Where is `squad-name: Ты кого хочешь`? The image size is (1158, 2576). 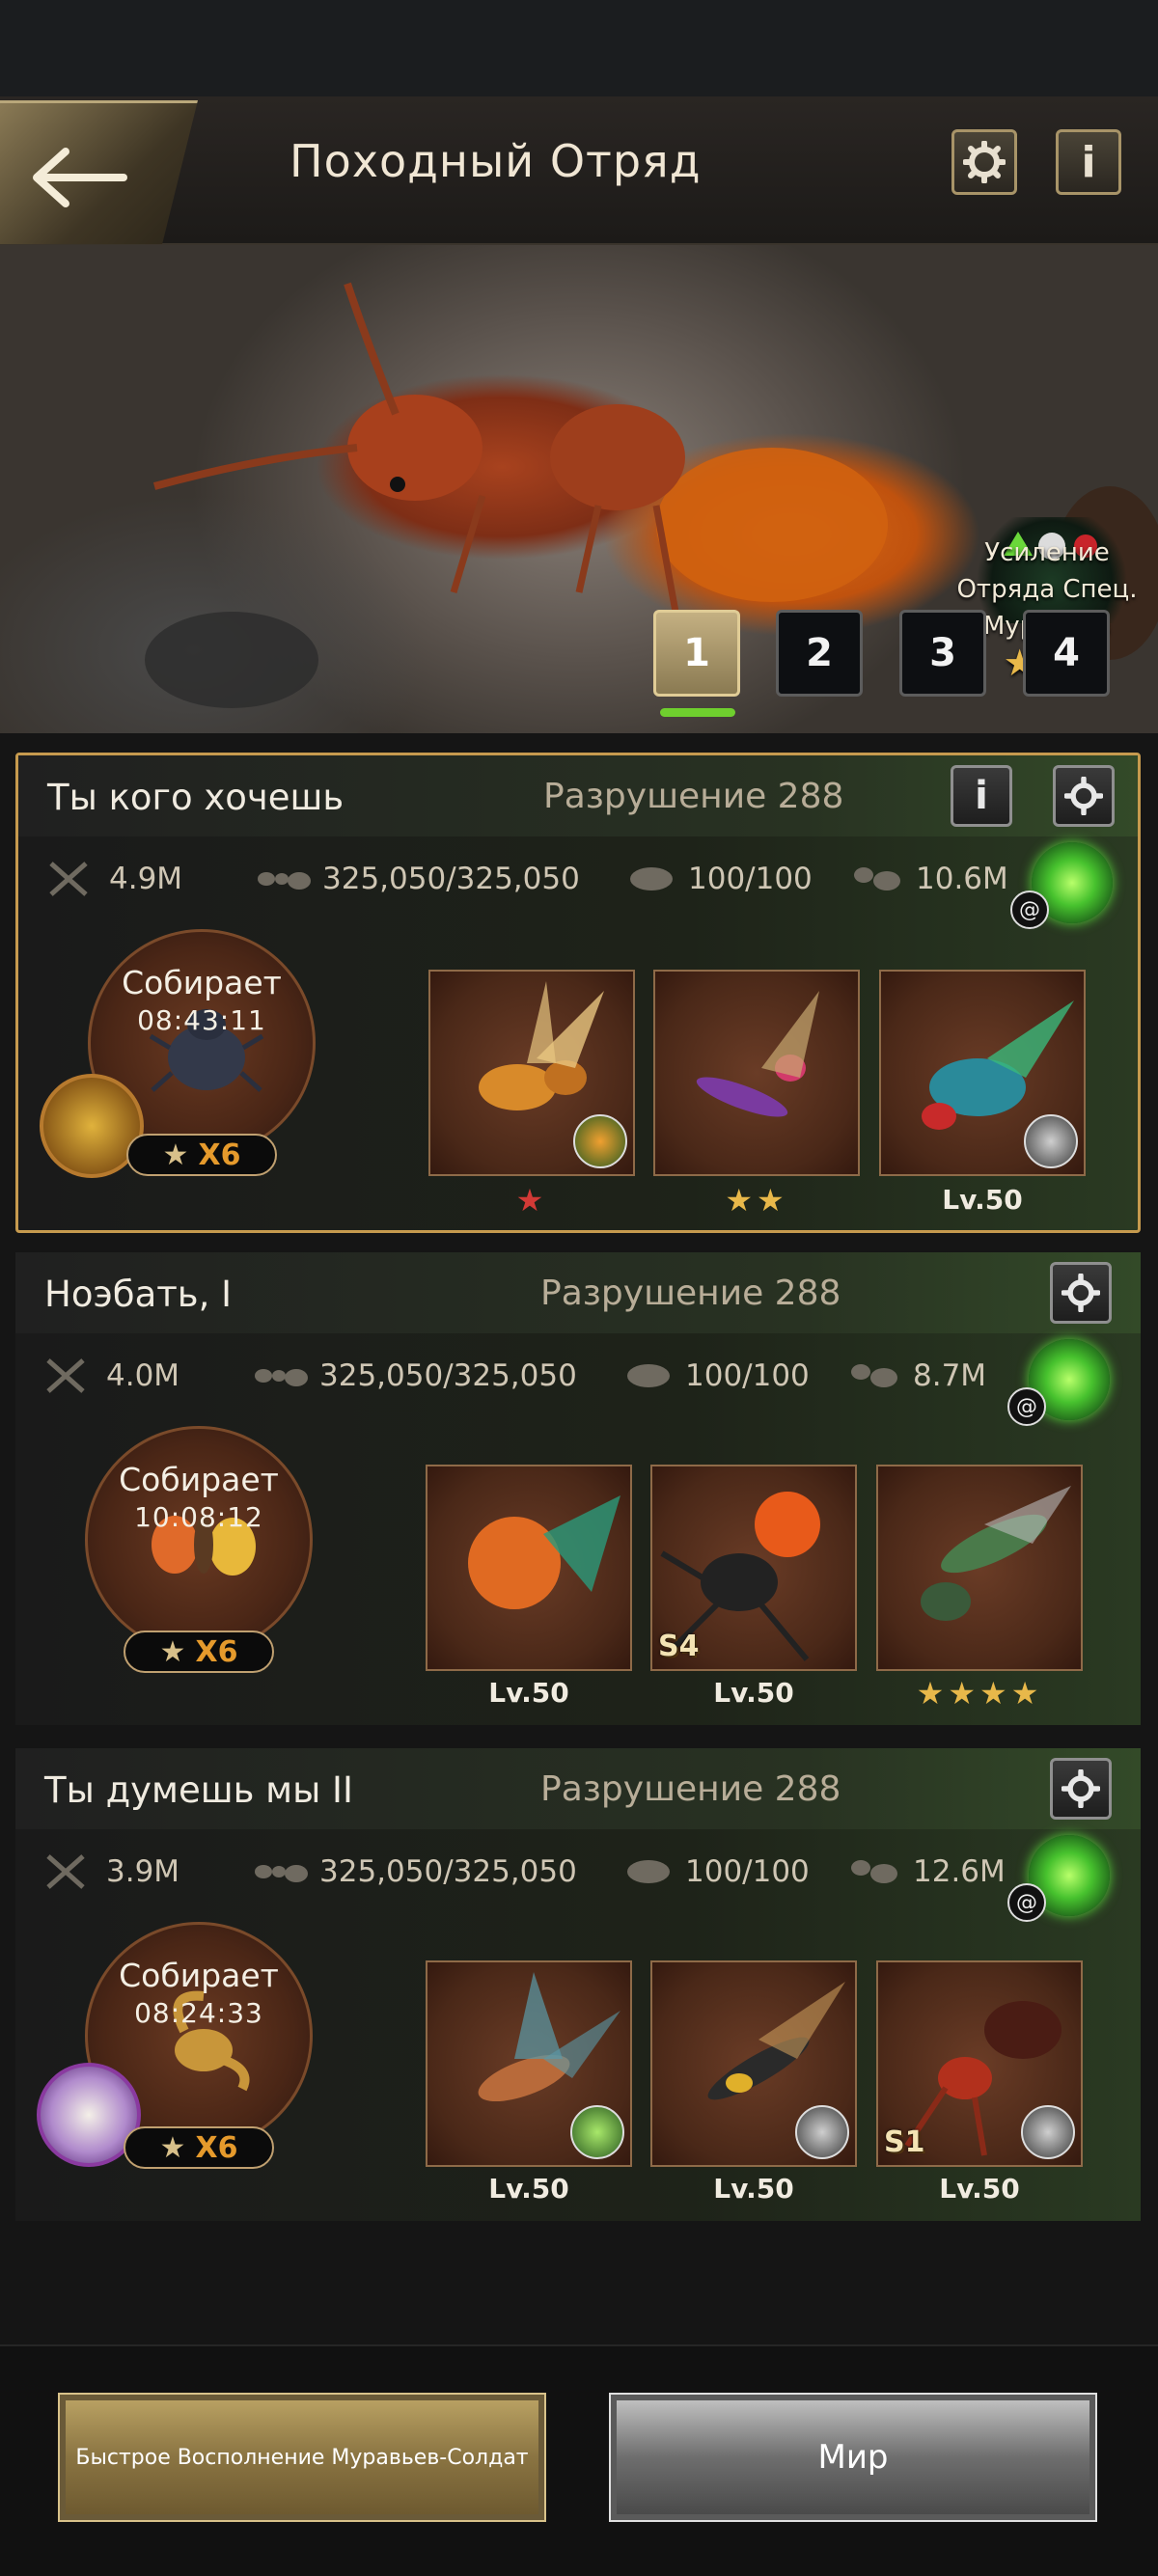 squad-name: Ты кого хочешь is located at coordinates (196, 797).